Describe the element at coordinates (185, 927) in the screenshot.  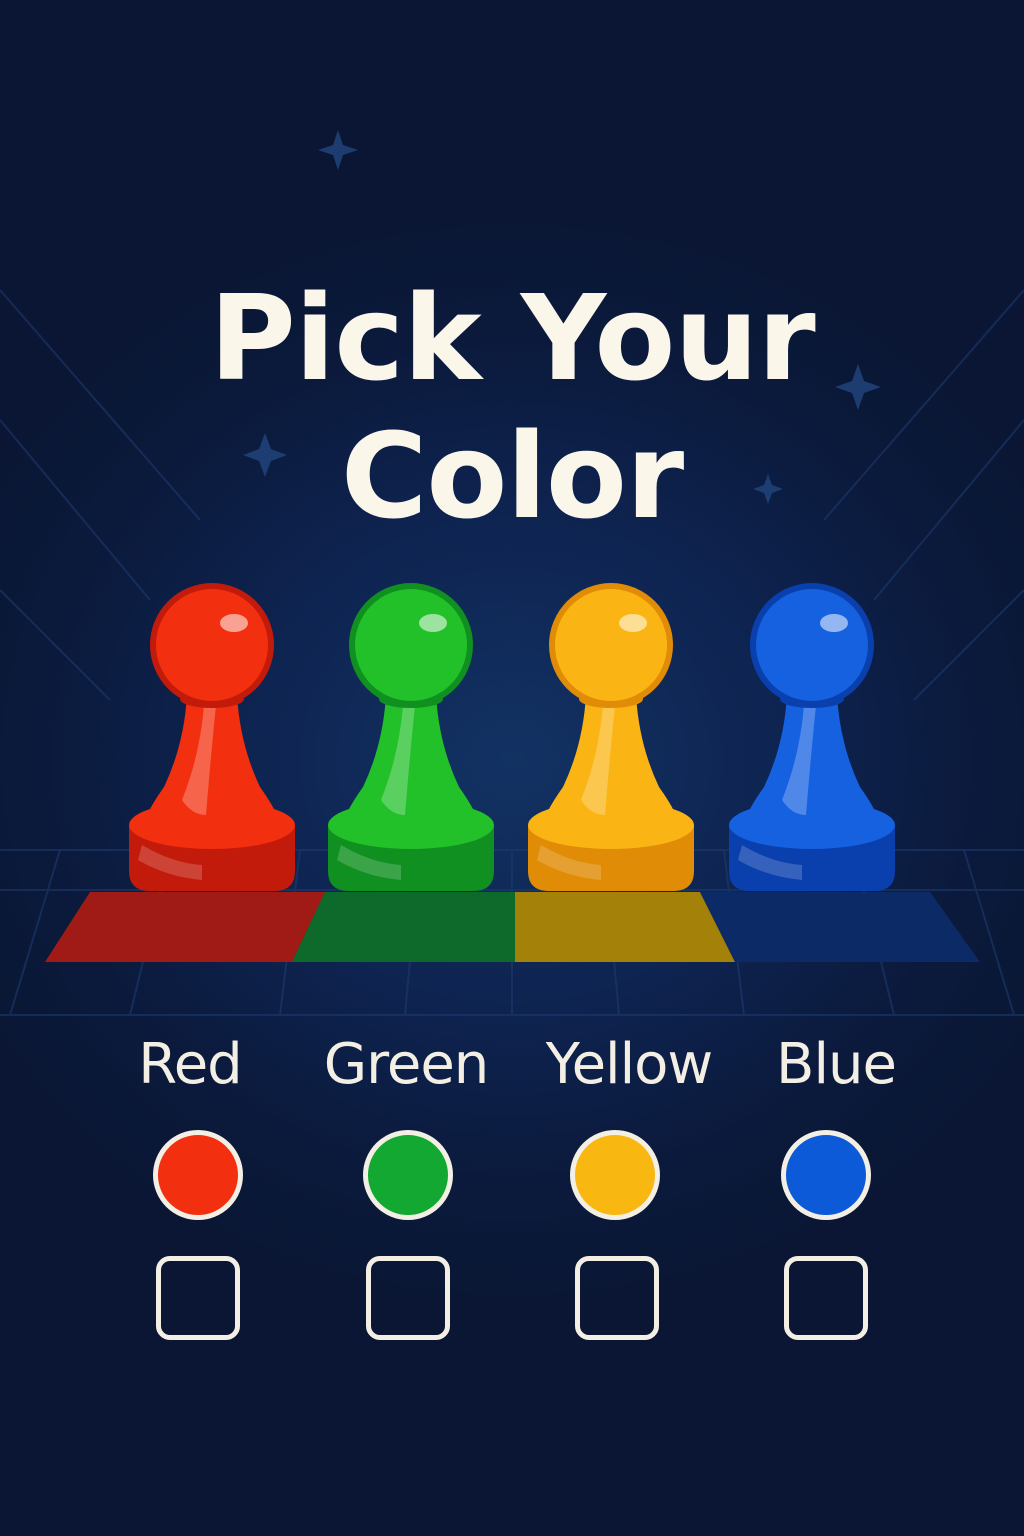
I see `red-tile` at that location.